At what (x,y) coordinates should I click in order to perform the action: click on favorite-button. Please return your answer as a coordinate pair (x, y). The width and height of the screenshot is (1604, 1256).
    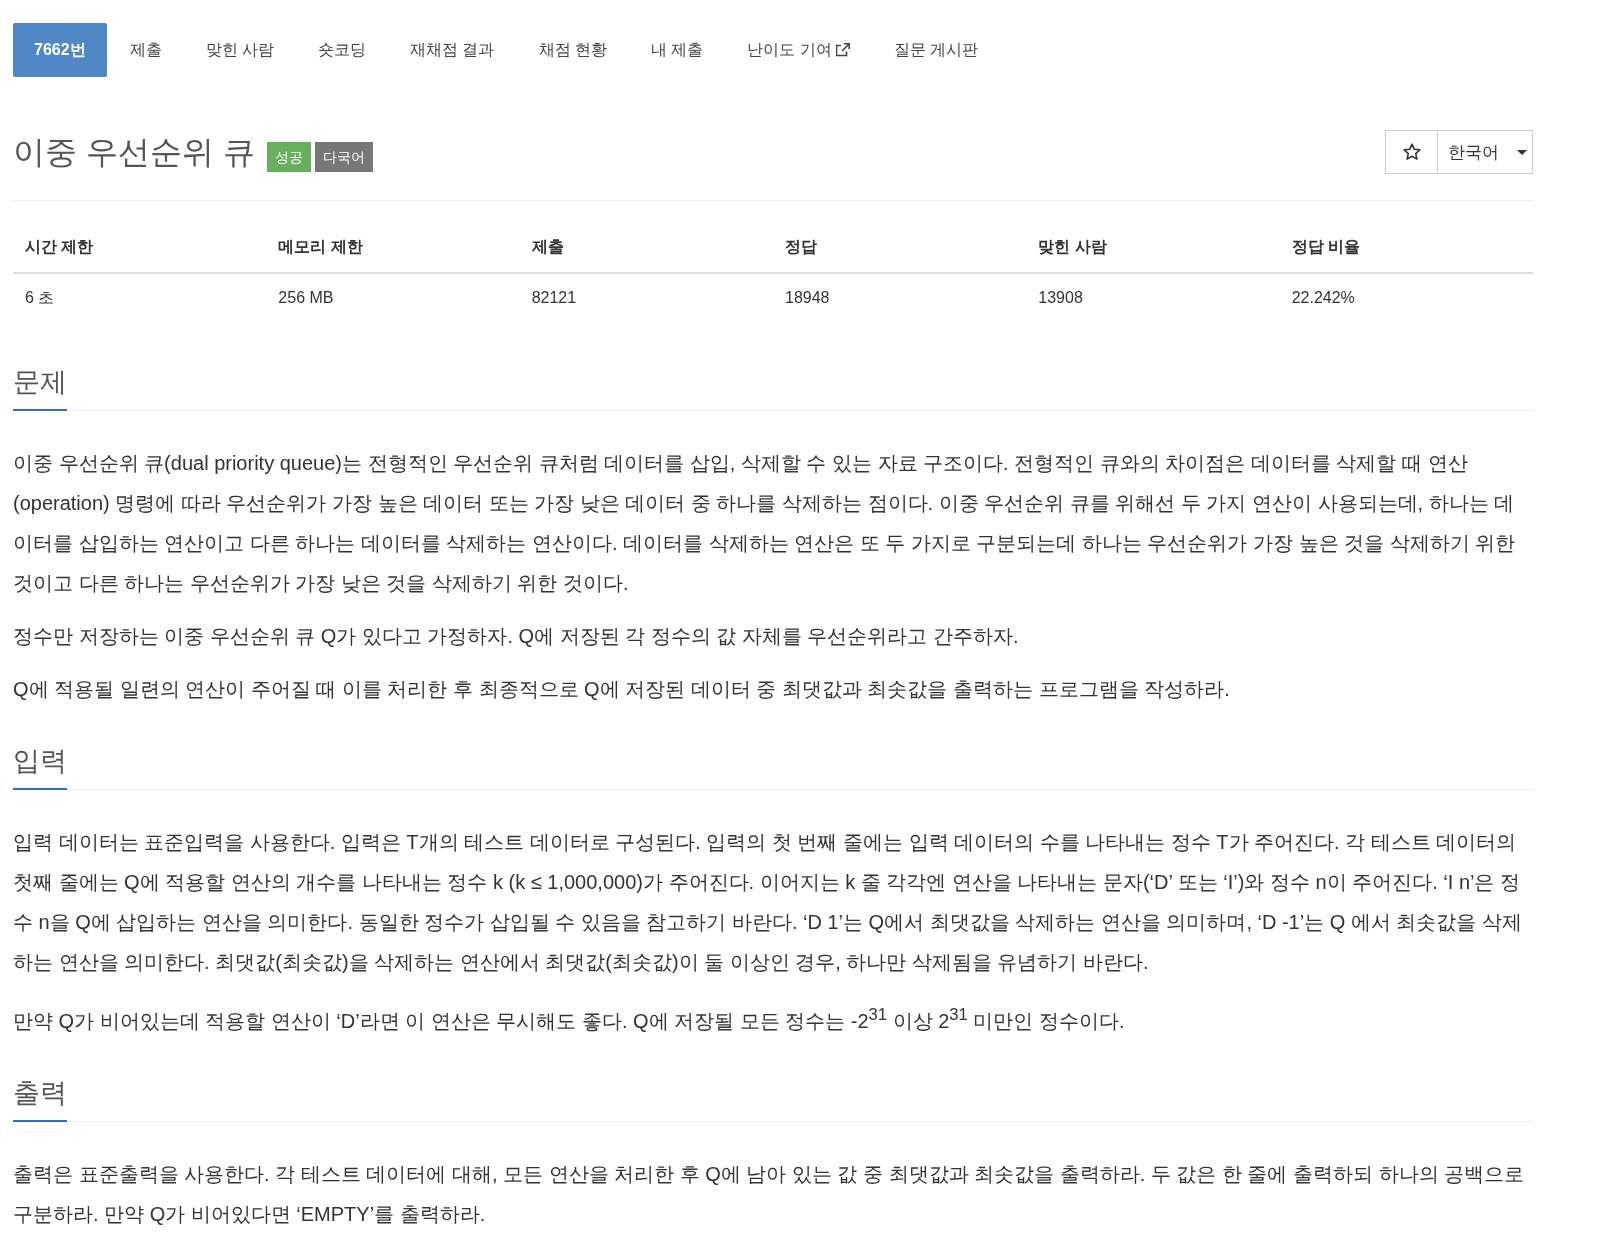
    Looking at the image, I should click on (1411, 152).